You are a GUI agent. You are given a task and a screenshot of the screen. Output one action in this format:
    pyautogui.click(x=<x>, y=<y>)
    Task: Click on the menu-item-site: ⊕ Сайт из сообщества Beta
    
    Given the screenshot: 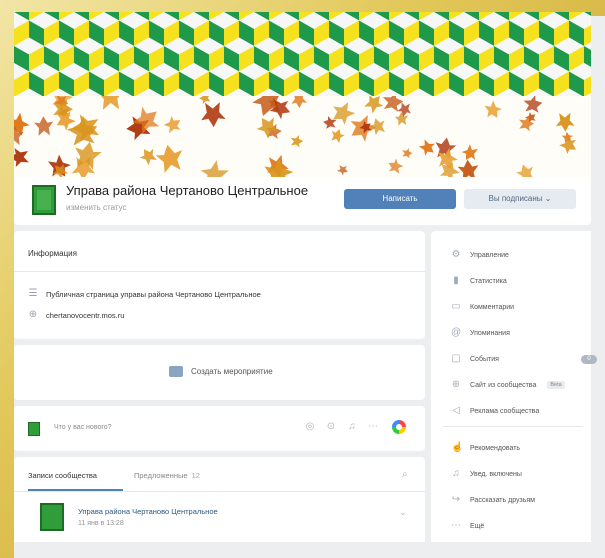 What is the action you would take?
    pyautogui.click(x=521, y=385)
    